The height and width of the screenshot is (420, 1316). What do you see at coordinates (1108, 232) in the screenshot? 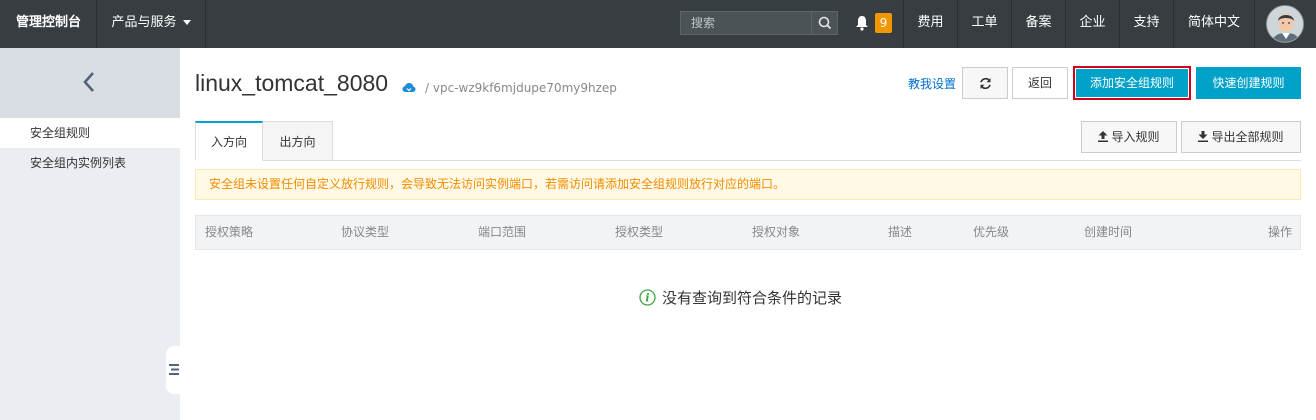
I see `column-header-created-time: 创建时间` at bounding box center [1108, 232].